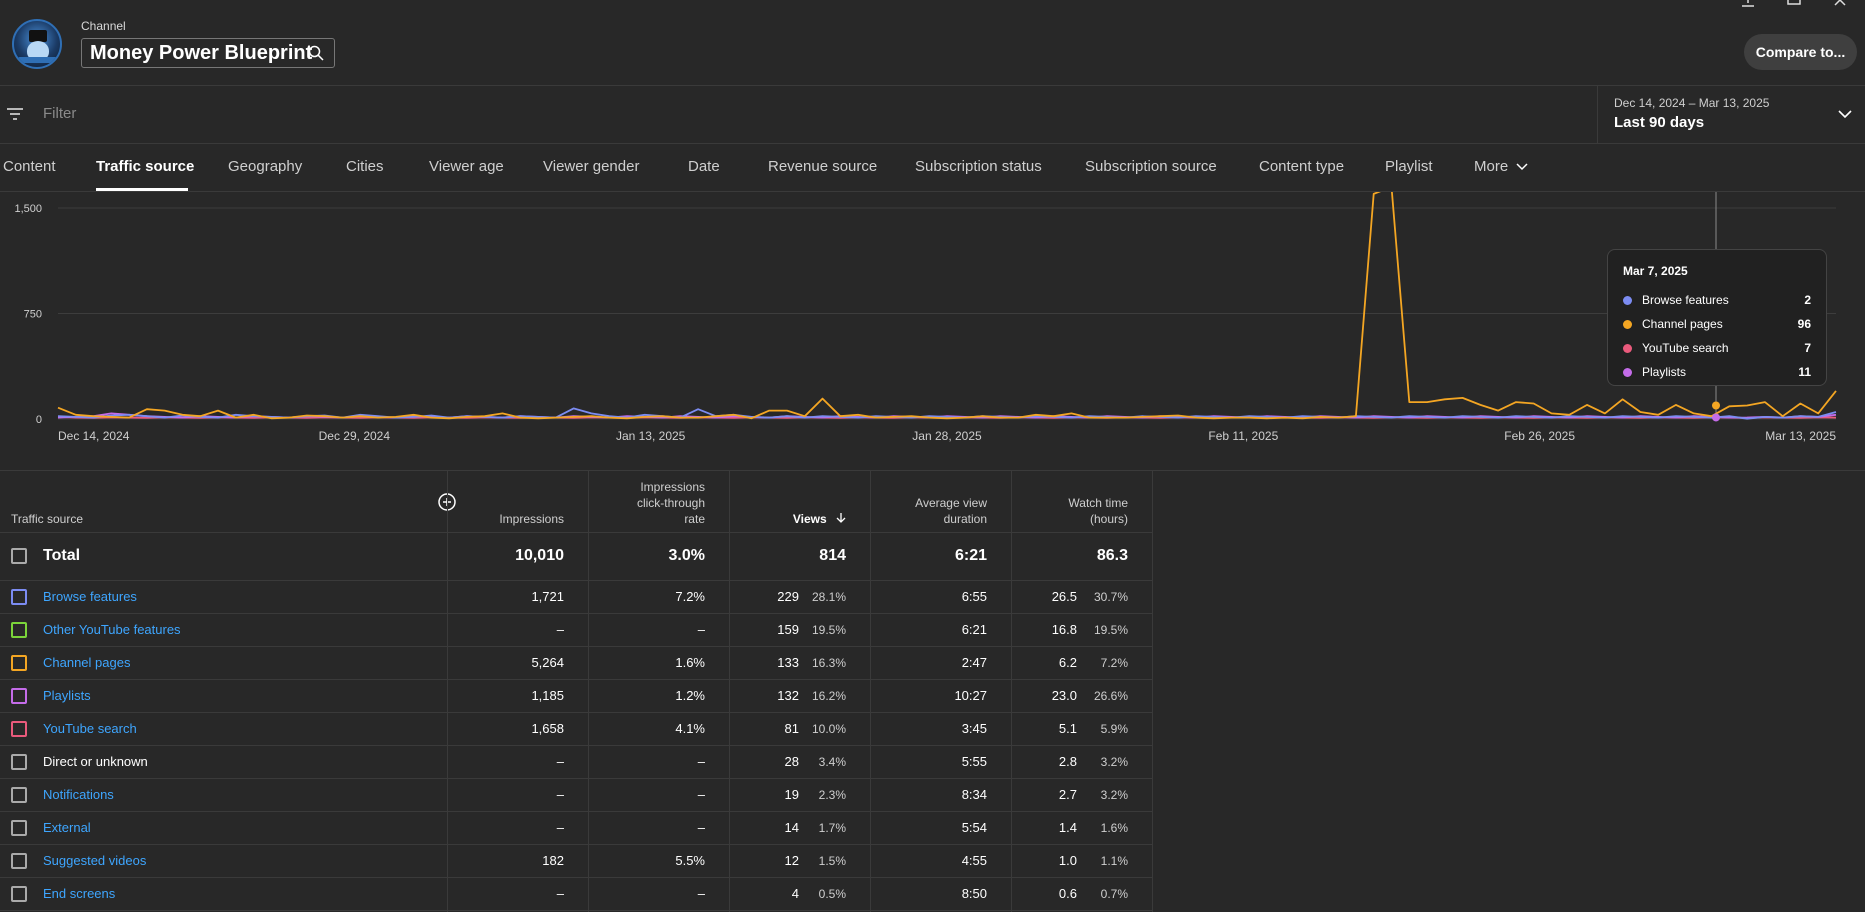 Image resolution: width=1865 pixels, height=912 pixels. Describe the element at coordinates (974, 728) in the screenshot. I see `row-avd: 3:45` at that location.